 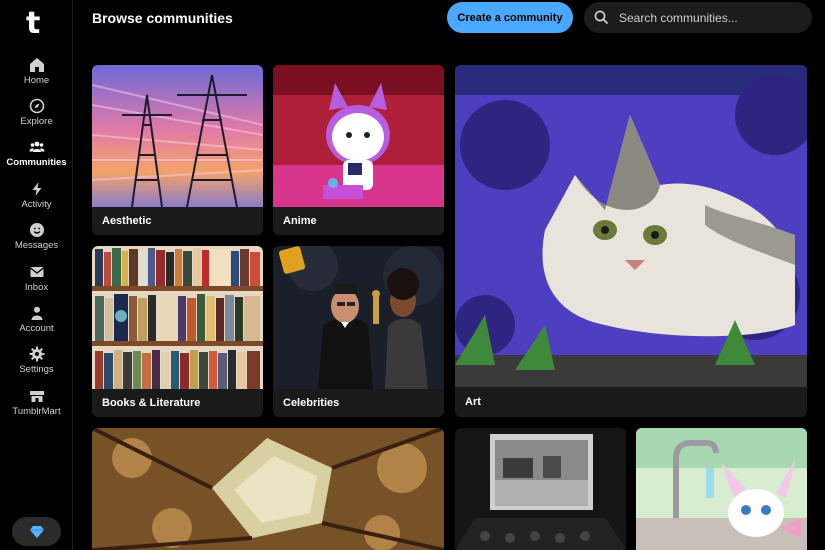 I want to click on people-icon, so click(x=36, y=146).